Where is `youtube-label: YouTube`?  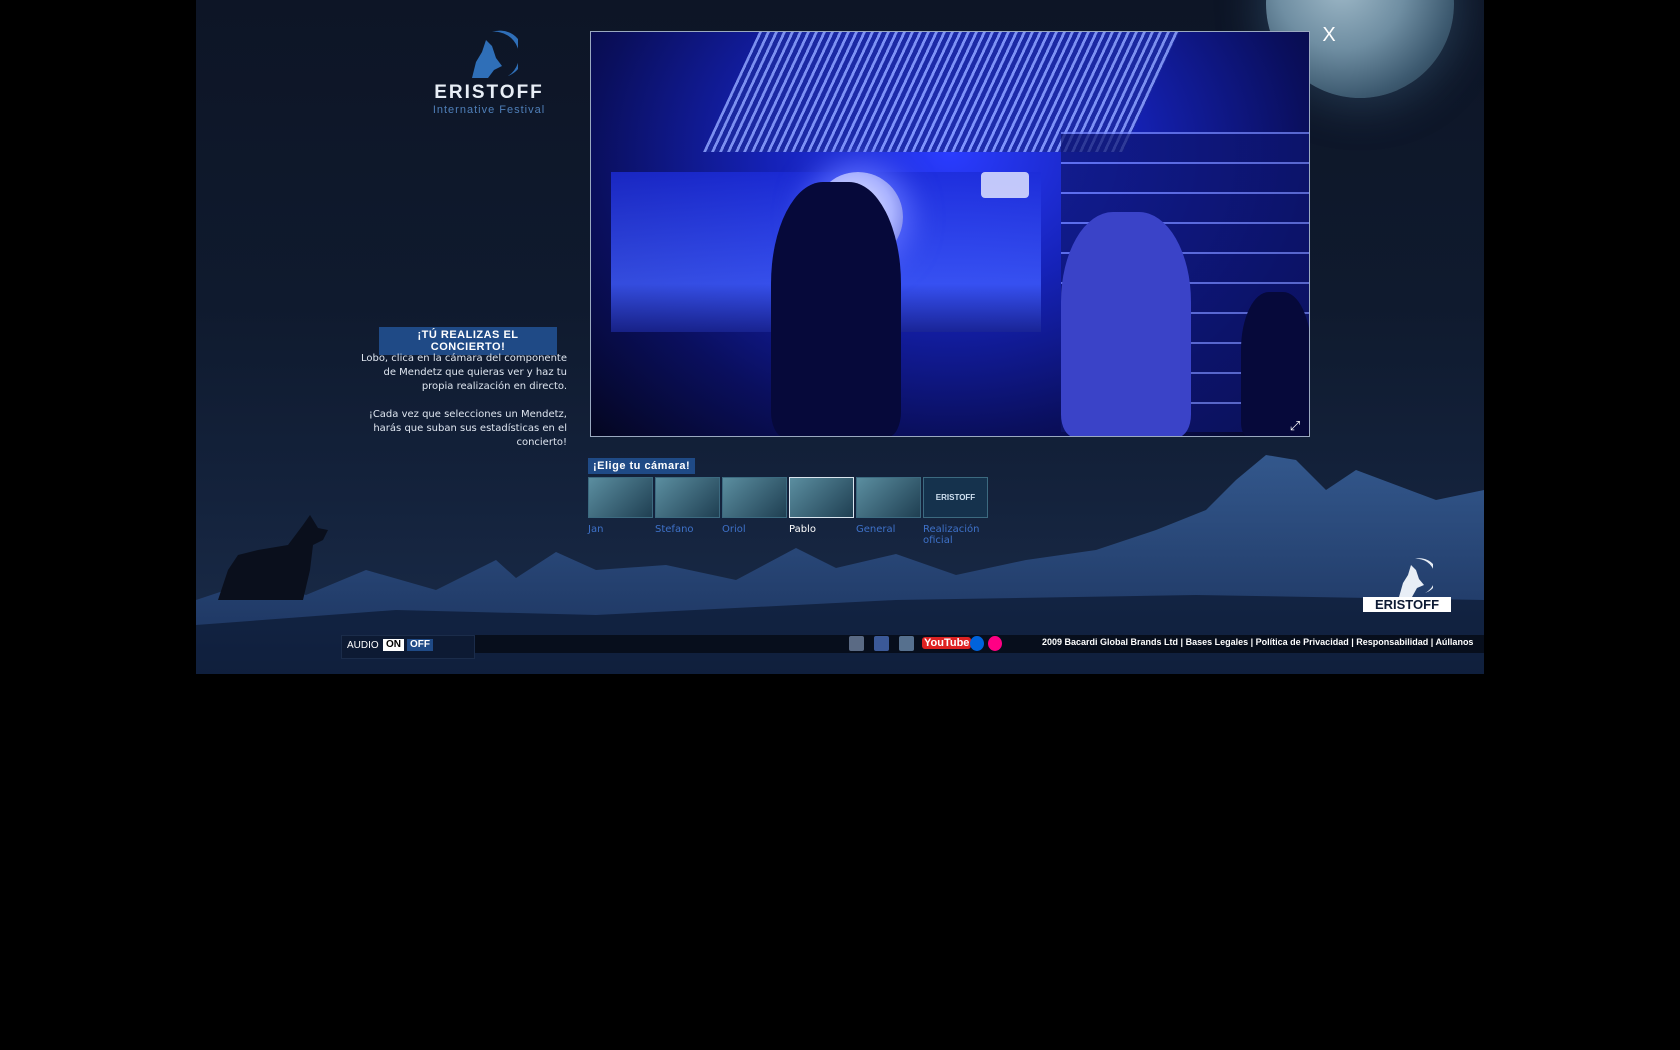 youtube-label: YouTube is located at coordinates (947, 643).